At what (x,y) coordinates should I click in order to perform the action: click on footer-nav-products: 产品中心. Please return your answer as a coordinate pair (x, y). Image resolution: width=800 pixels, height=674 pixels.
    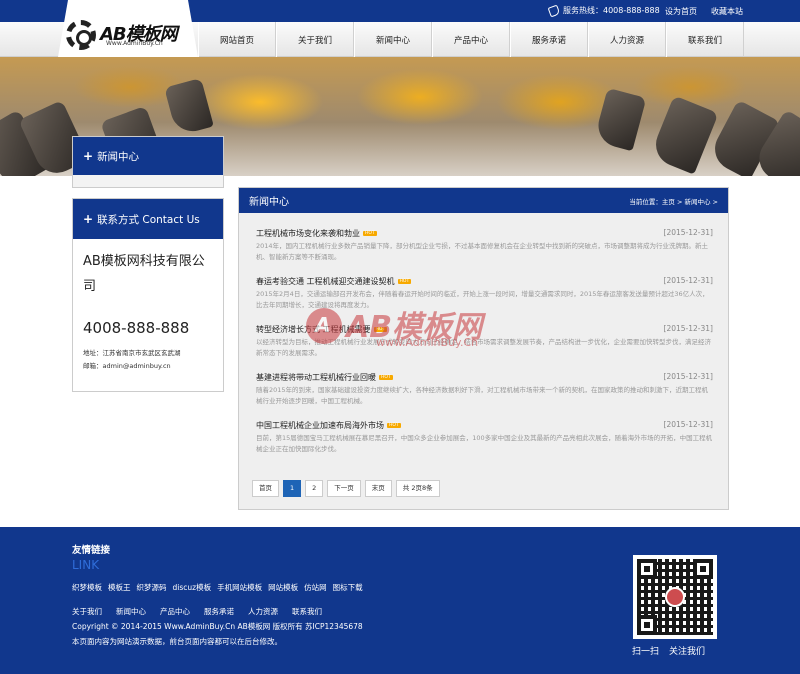
    Looking at the image, I should click on (175, 611).